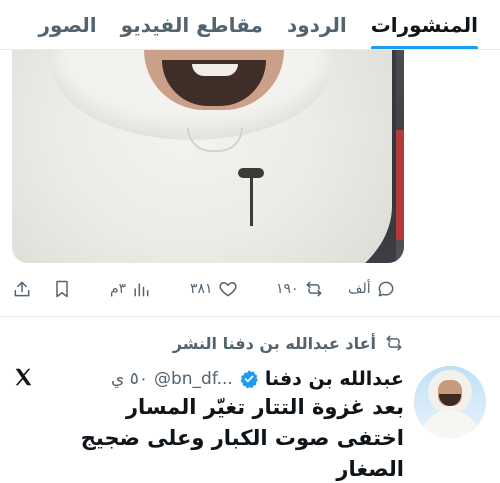 This screenshot has height=483, width=500. I want to click on reply-count: ألف, so click(359, 289).